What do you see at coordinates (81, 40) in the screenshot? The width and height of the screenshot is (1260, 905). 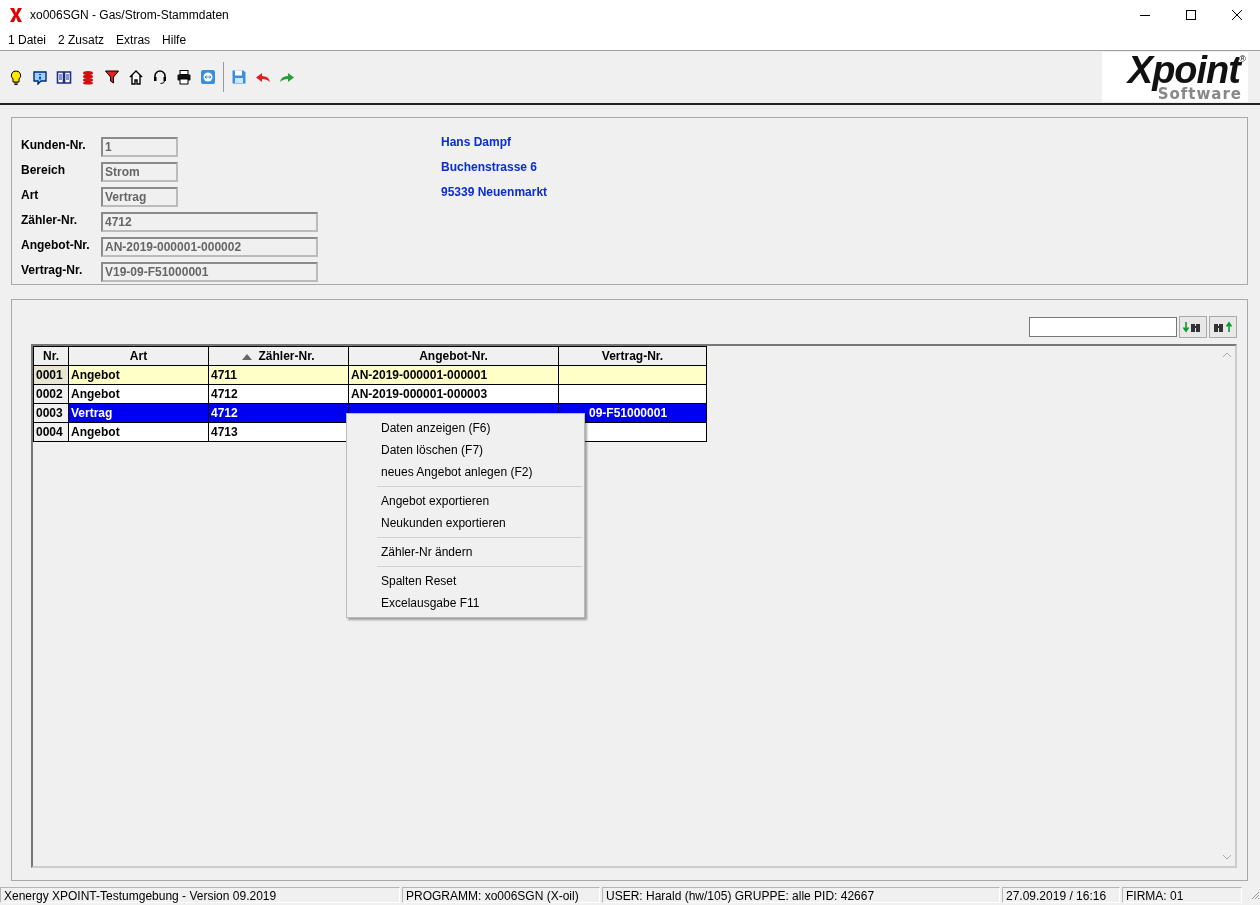 I see `menu-item: 2 Zusatz` at bounding box center [81, 40].